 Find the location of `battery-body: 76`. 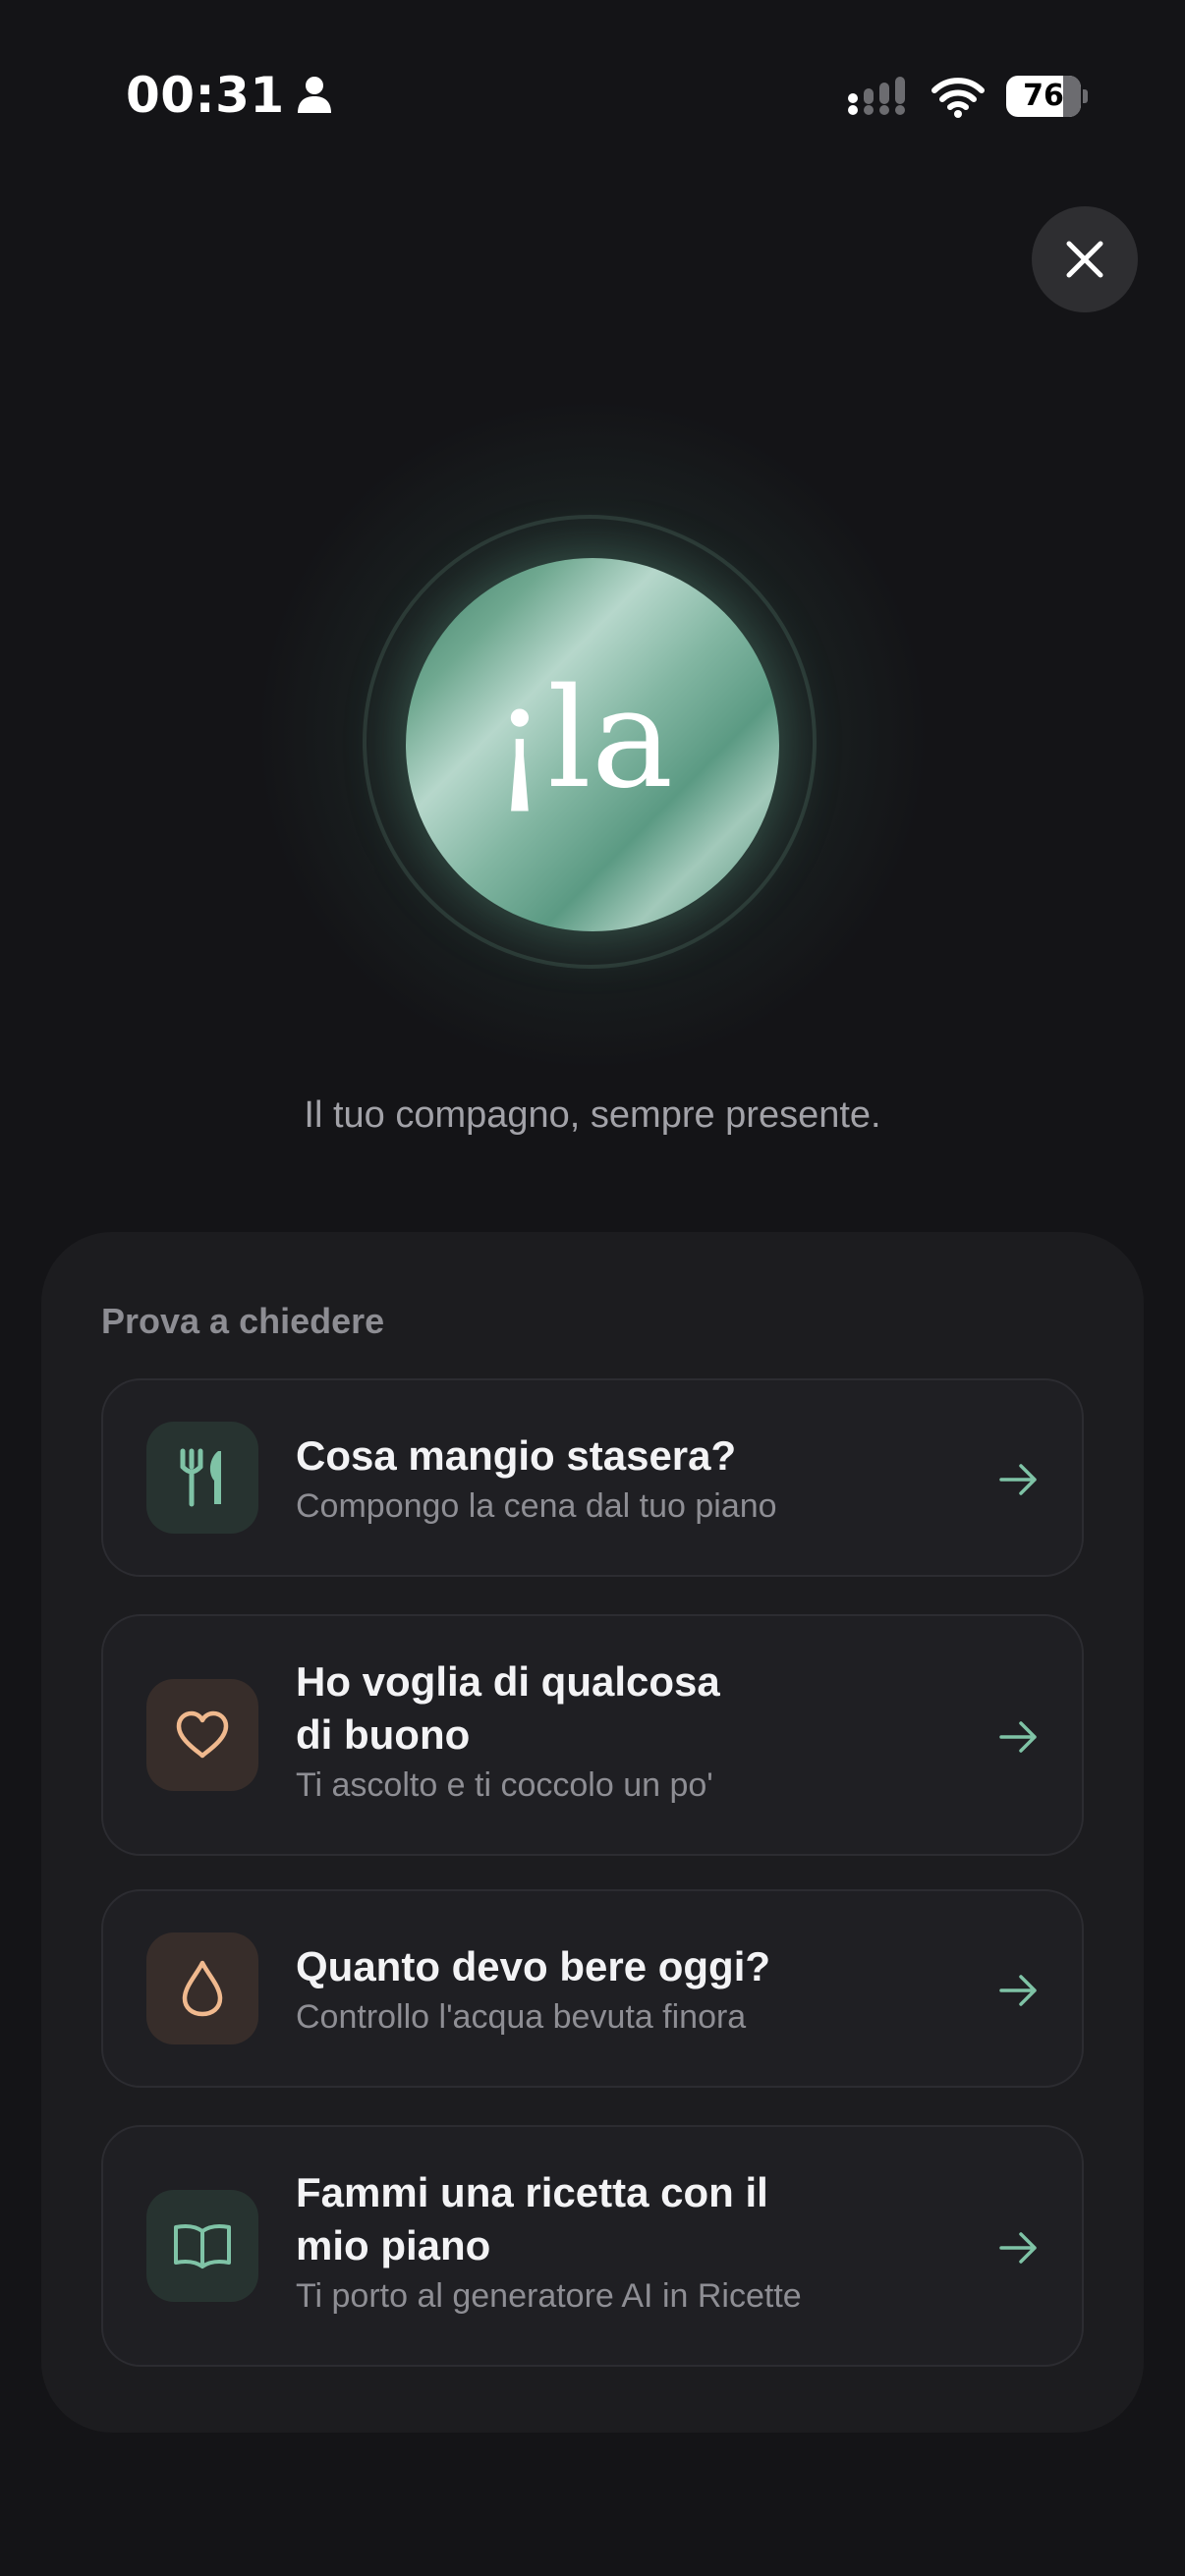

battery-body: 76 is located at coordinates (1044, 96).